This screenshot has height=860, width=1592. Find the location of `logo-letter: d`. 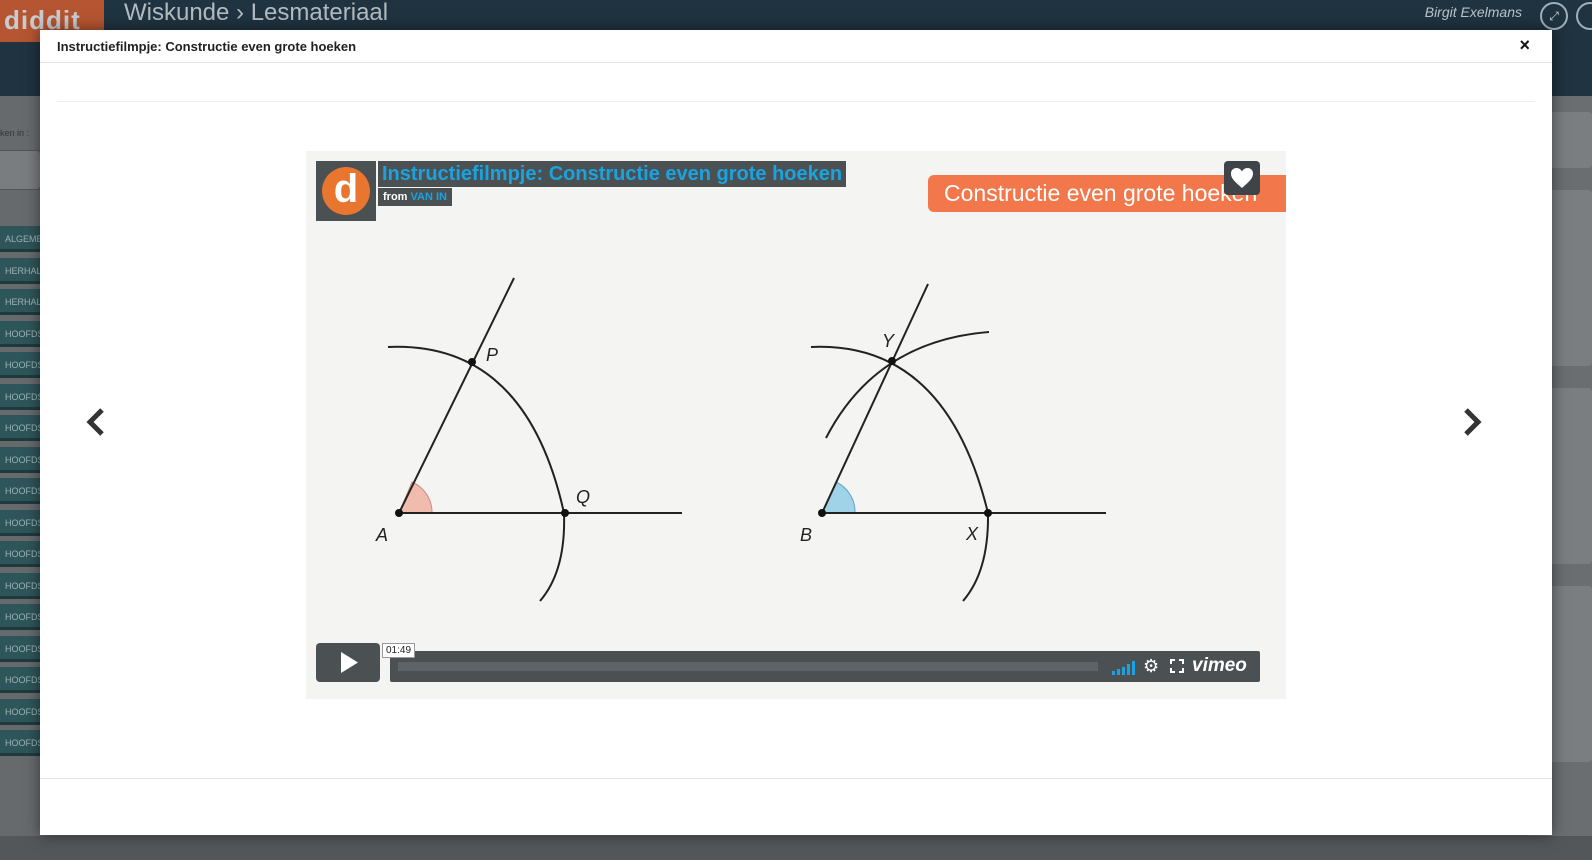

logo-letter: d is located at coordinates (346, 191).